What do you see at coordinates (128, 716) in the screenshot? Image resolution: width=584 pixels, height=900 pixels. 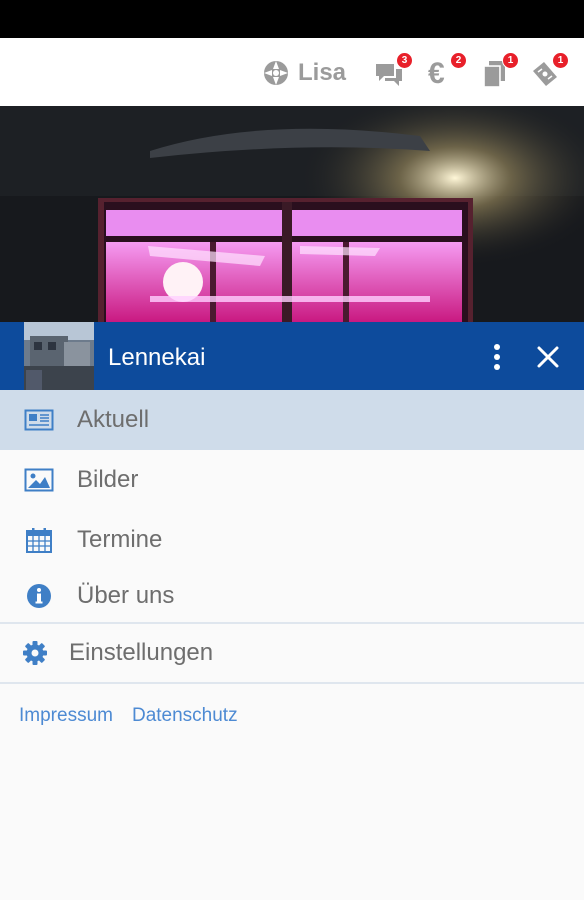 I see `footer-links: Impressum Datenschutz` at bounding box center [128, 716].